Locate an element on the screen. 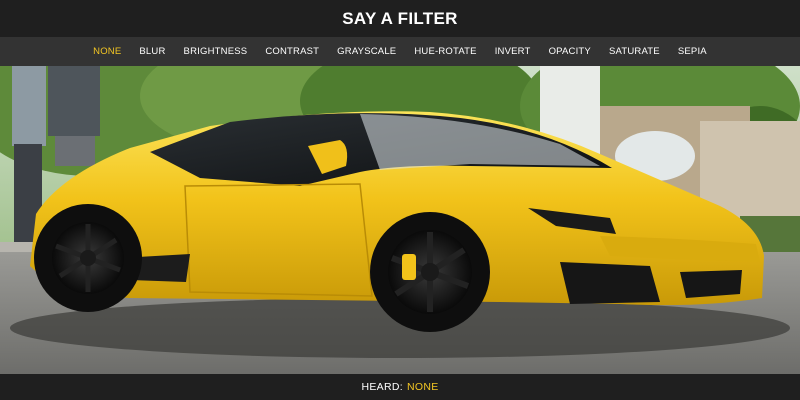 The image size is (800, 400). filter-contrast: CONTRAST is located at coordinates (292, 51).